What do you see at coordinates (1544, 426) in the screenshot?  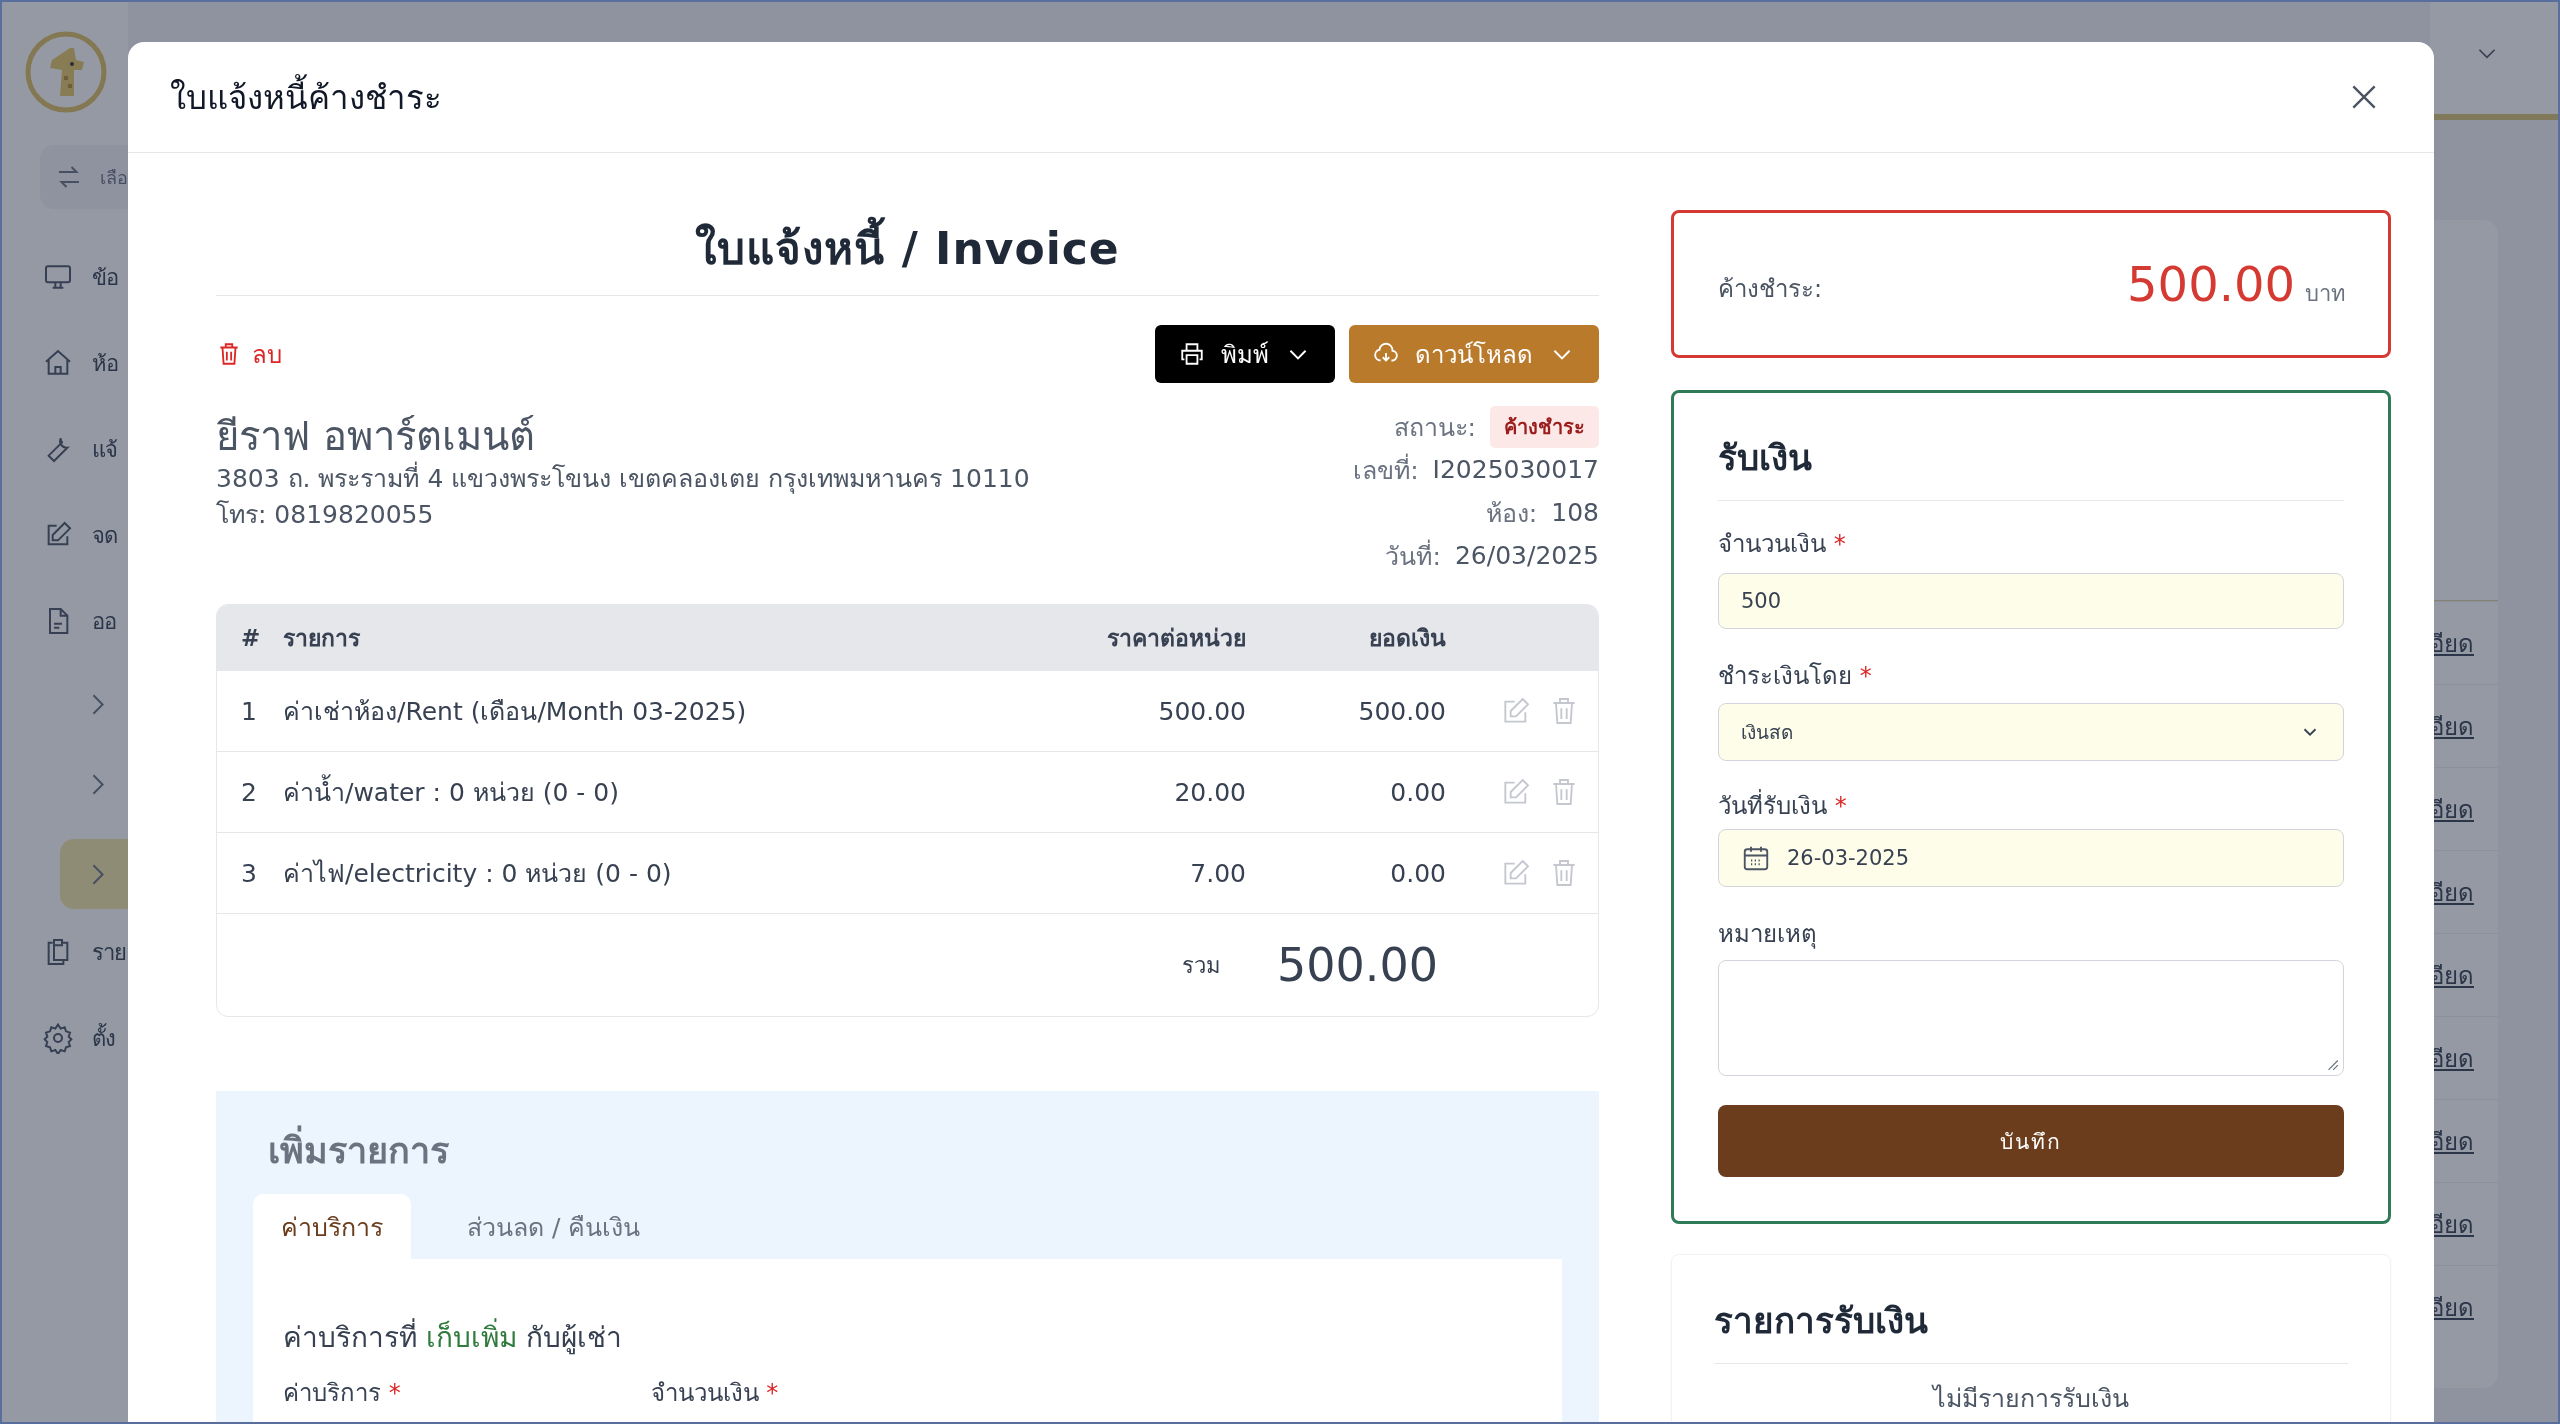 I see `status-badge: ค้างชำระ` at bounding box center [1544, 426].